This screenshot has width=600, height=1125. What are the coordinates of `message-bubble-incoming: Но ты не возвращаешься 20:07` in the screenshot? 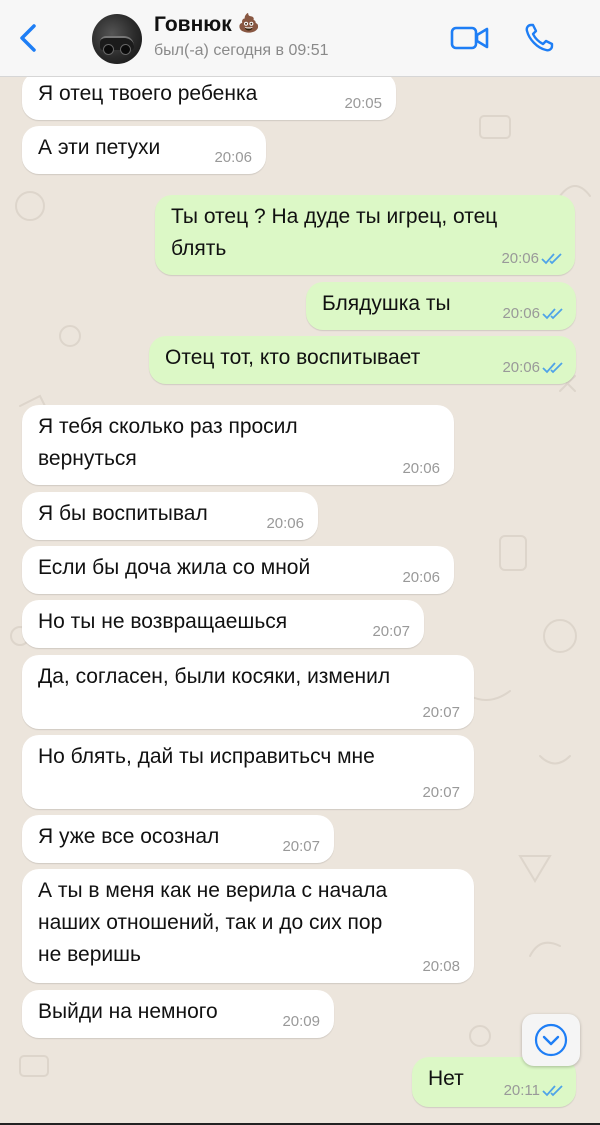 It's located at (223, 624).